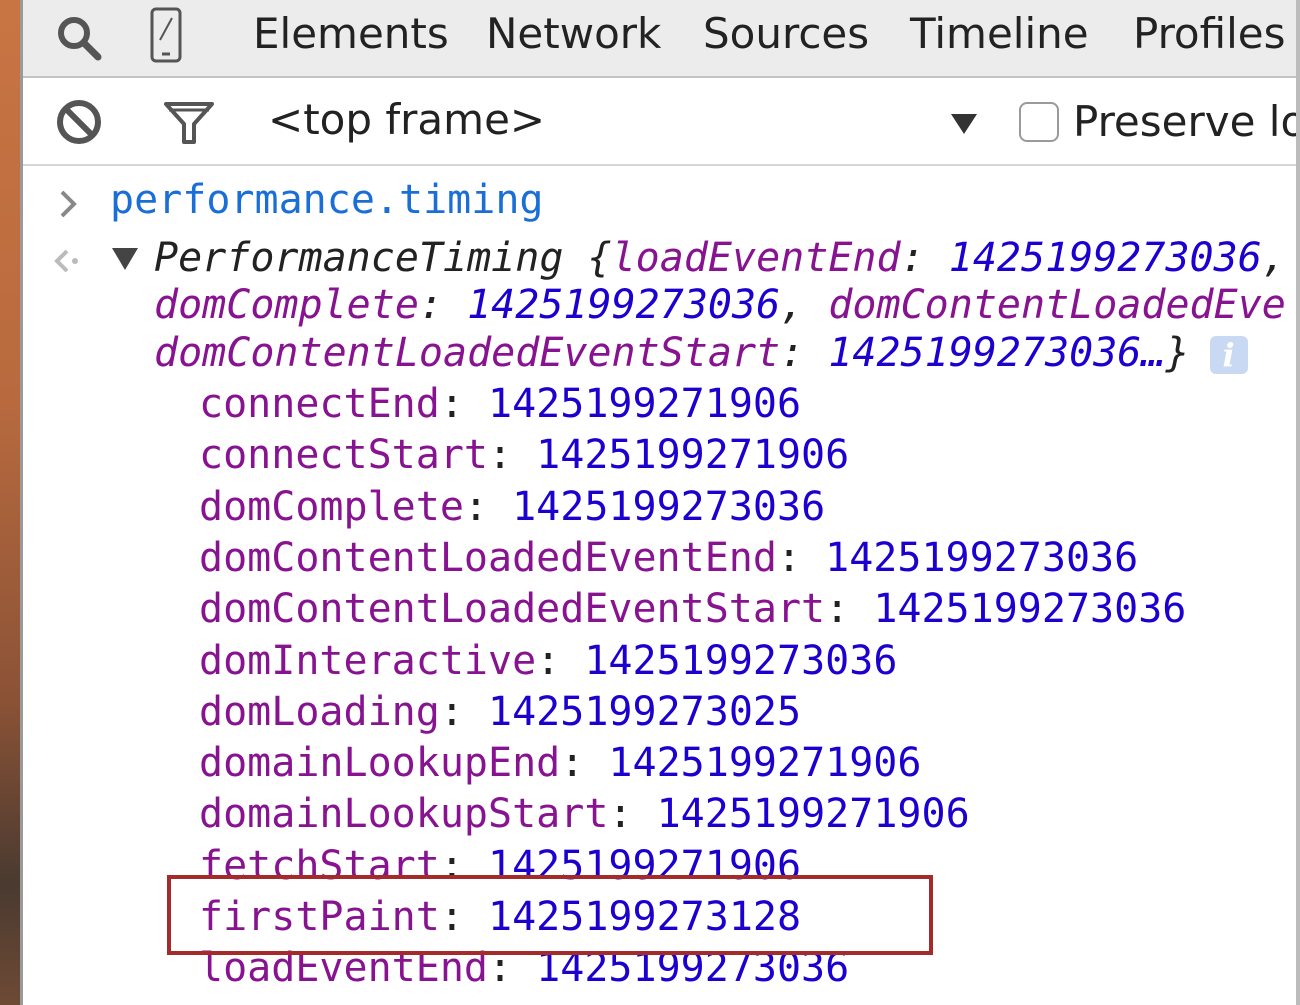 This screenshot has height=1005, width=1300. Describe the element at coordinates (404, 814) in the screenshot. I see `property-key: domainLookupStart` at that location.